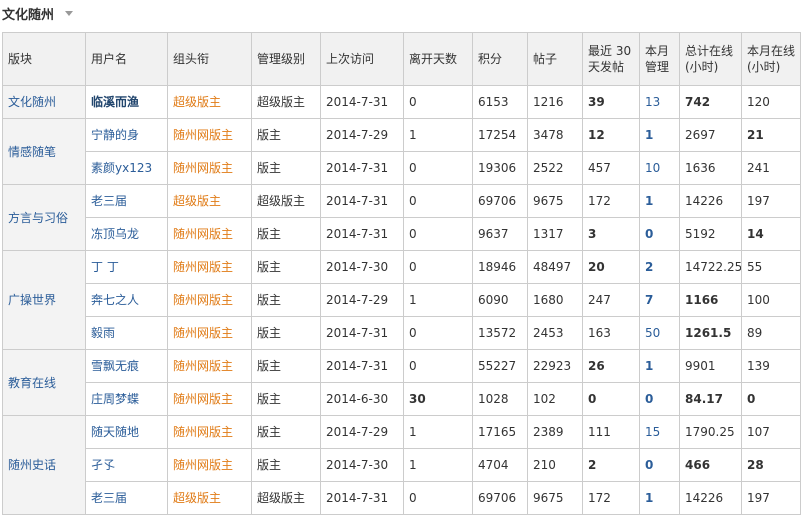  Describe the element at coordinates (710, 234) in the screenshot. I see `total-online: 5192` at that location.